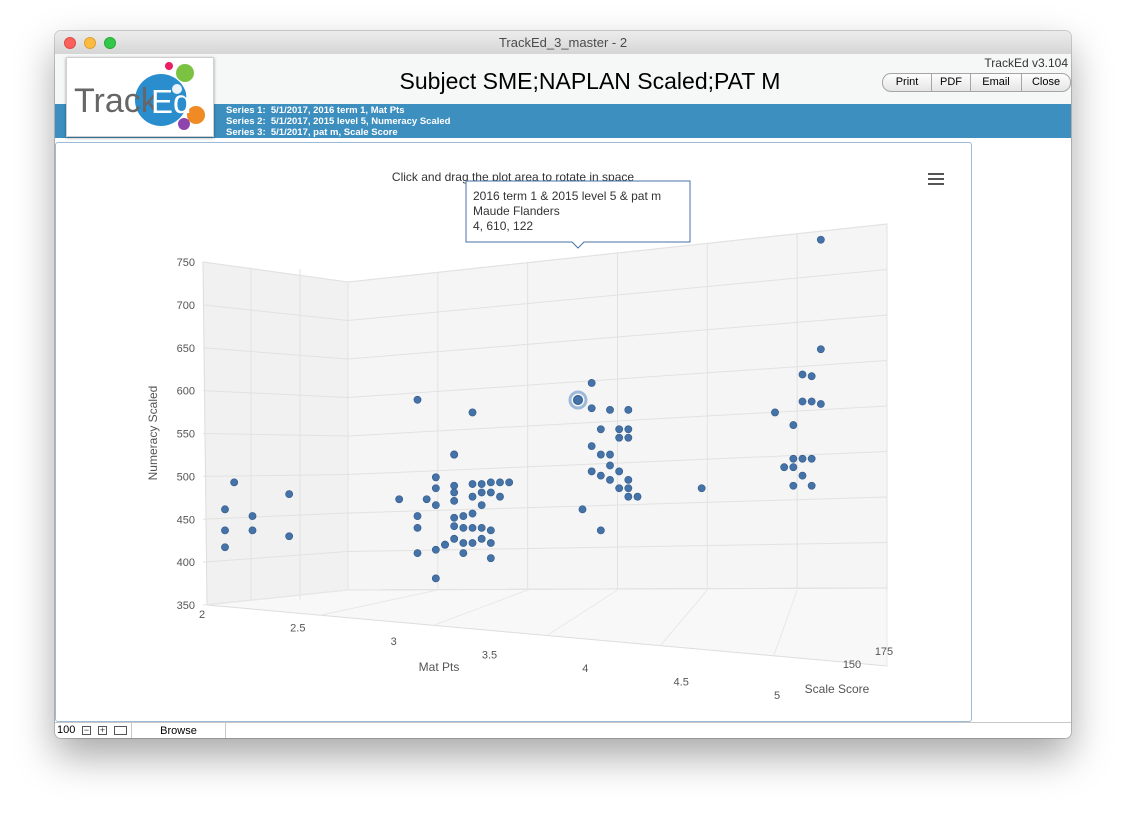 The width and height of the screenshot is (1127, 818). Describe the element at coordinates (951, 82) in the screenshot. I see `pdf-button: PDF` at that location.